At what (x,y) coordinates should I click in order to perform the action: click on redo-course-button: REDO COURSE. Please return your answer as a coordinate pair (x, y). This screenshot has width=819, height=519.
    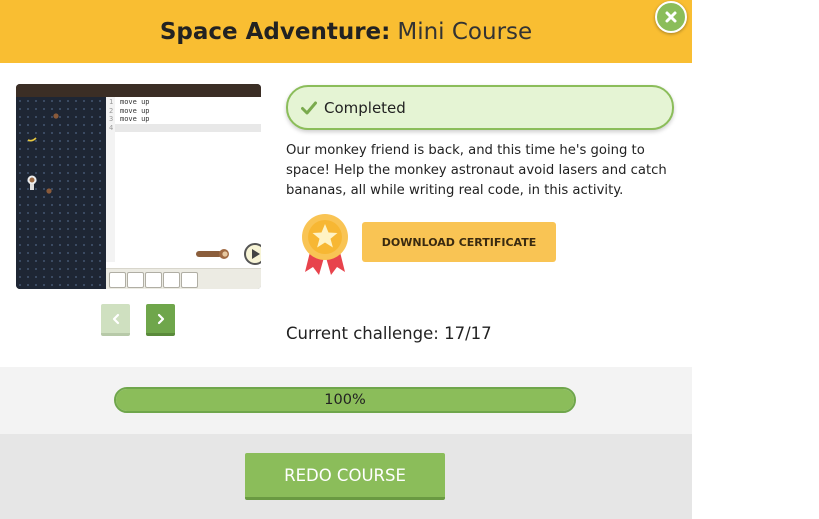
    Looking at the image, I should click on (345, 476).